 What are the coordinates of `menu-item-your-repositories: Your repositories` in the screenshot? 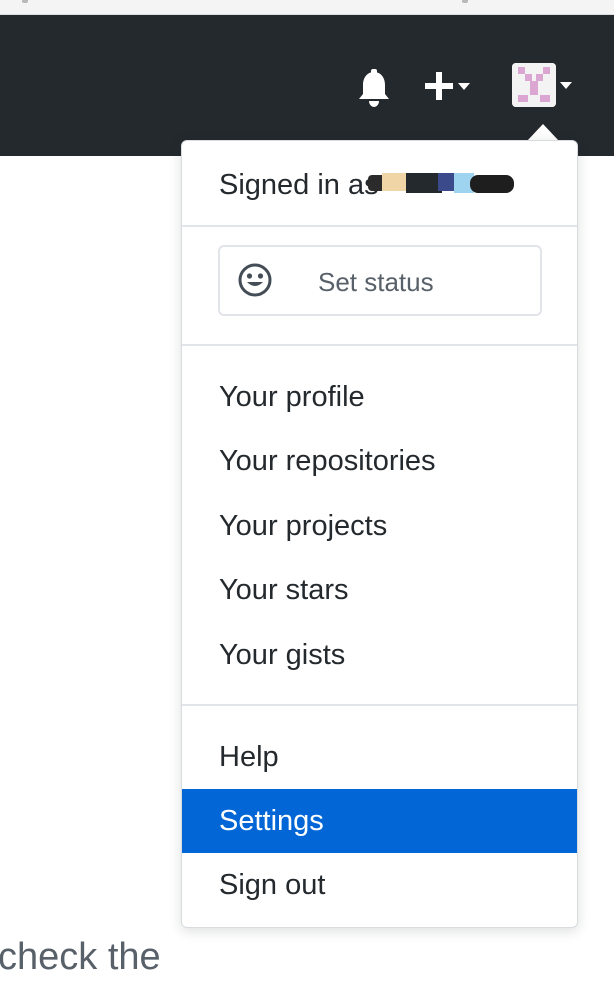 It's located at (379, 461).